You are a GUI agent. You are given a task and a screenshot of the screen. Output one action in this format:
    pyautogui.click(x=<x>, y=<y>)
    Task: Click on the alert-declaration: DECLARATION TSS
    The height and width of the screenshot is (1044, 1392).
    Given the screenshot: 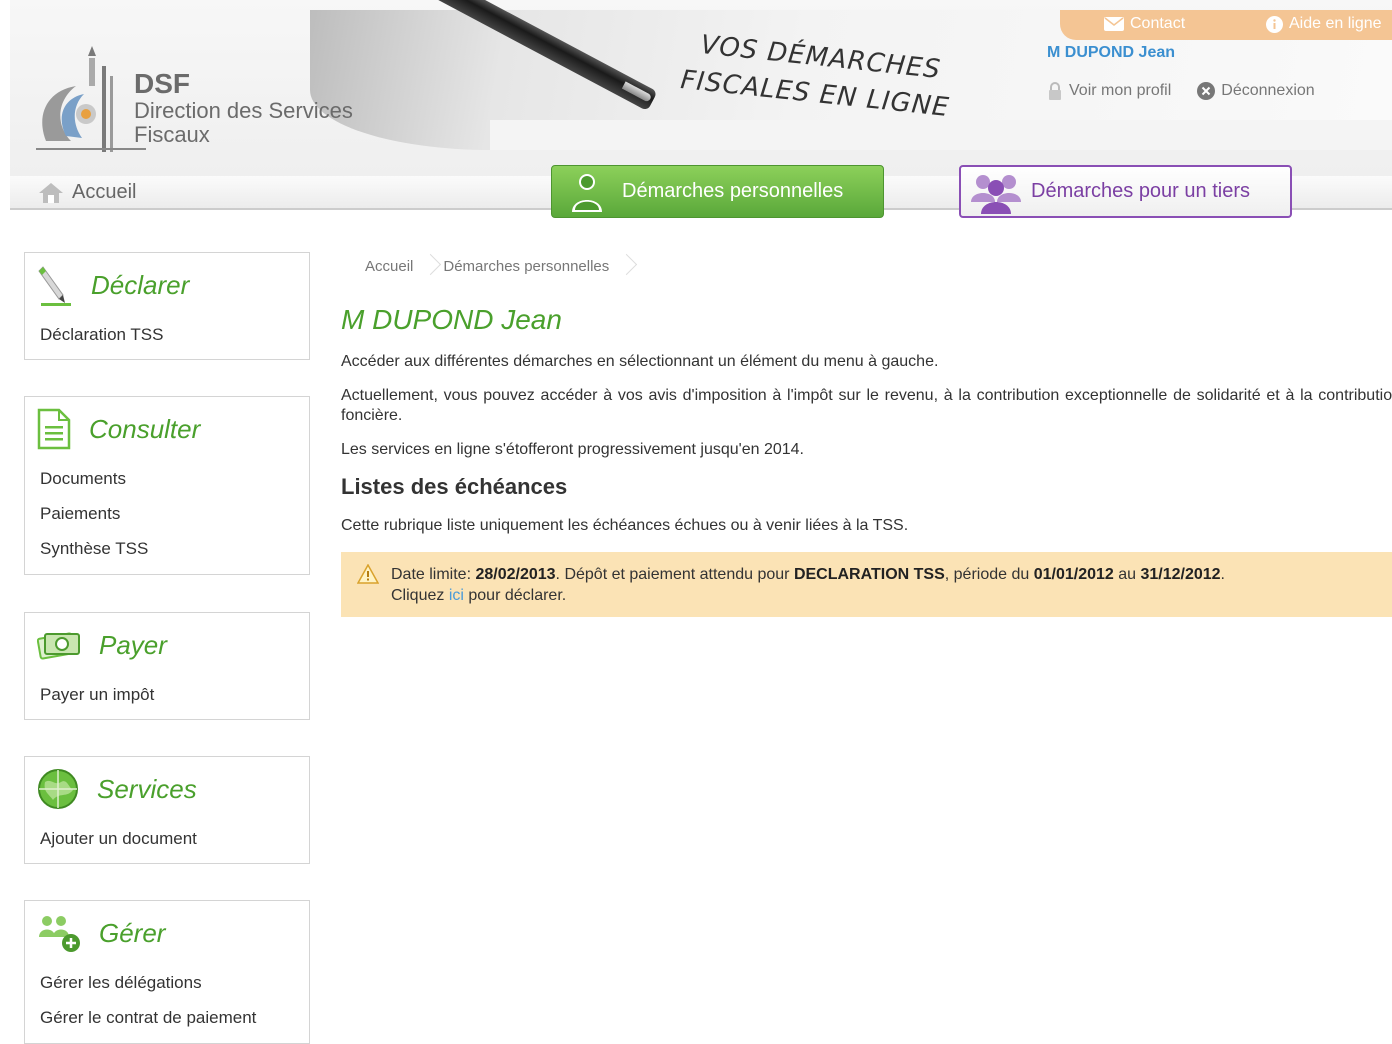 What is the action you would take?
    pyautogui.click(x=869, y=574)
    